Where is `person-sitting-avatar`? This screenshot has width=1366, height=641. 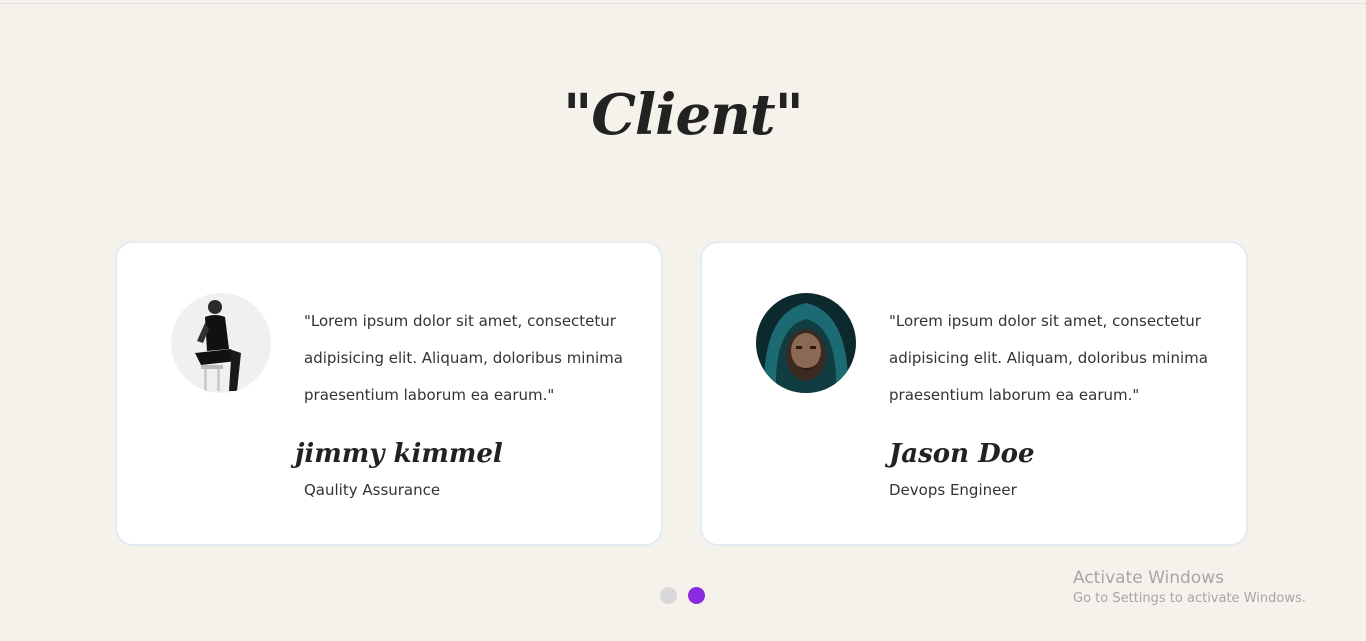 person-sitting-avatar is located at coordinates (221, 343).